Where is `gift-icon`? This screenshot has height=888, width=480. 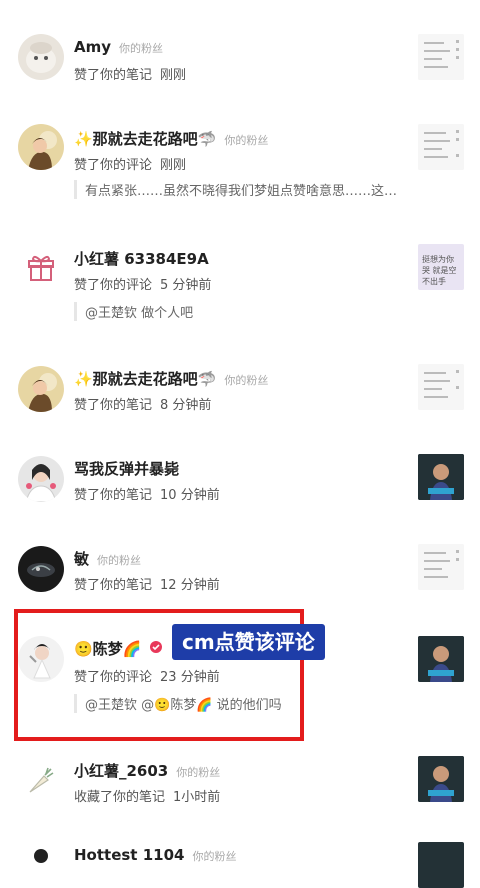
gift-icon is located at coordinates (41, 268).